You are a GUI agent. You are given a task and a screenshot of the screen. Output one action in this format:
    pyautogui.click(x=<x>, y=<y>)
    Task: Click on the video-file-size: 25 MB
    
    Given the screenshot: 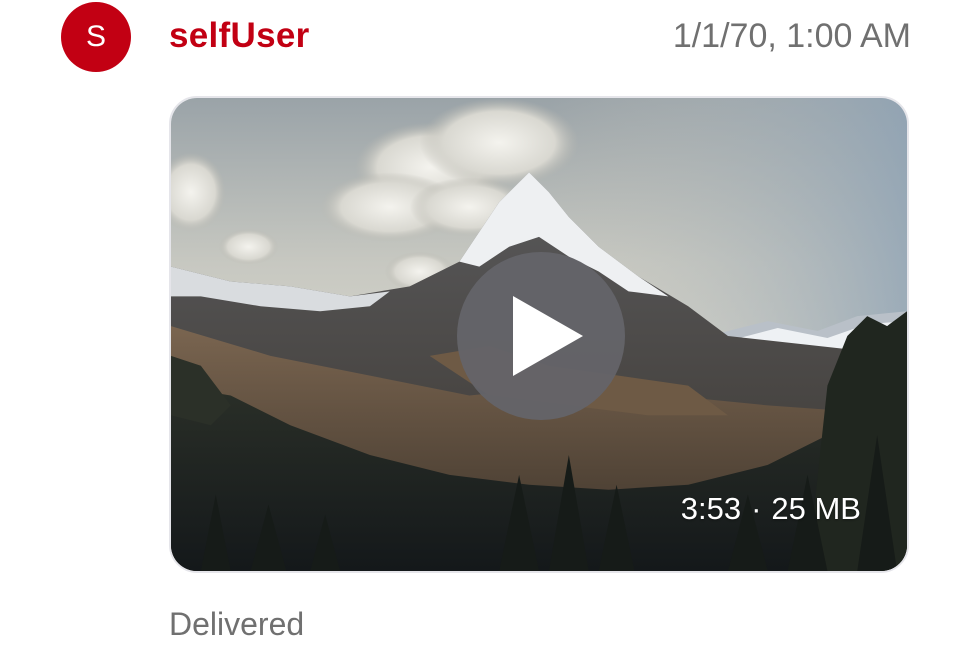 What is the action you would take?
    pyautogui.click(x=816, y=508)
    